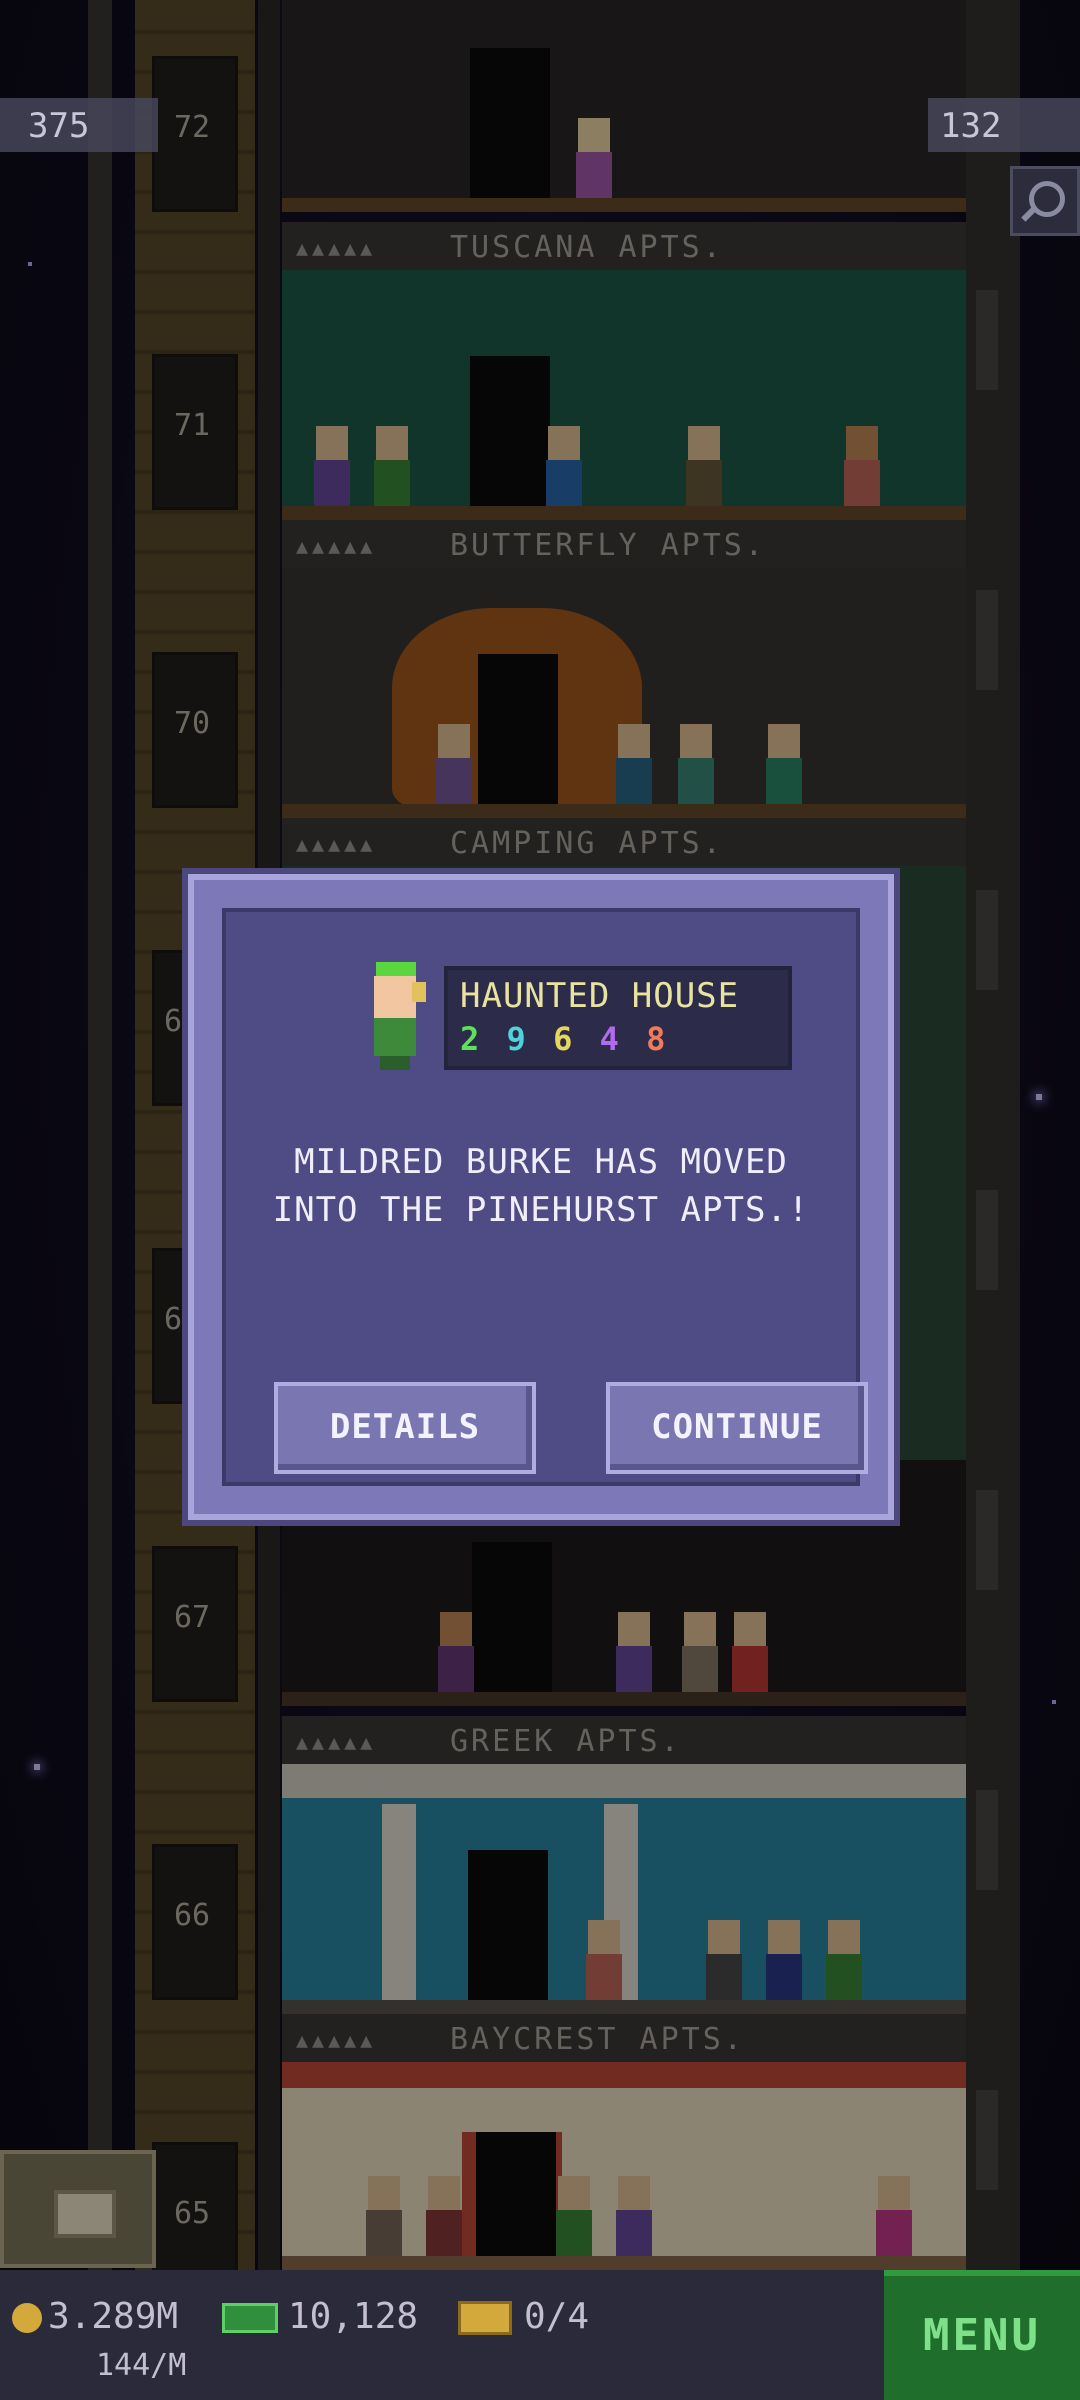 The image size is (1080, 2400). I want to click on details-button: DETAILS, so click(405, 1428).